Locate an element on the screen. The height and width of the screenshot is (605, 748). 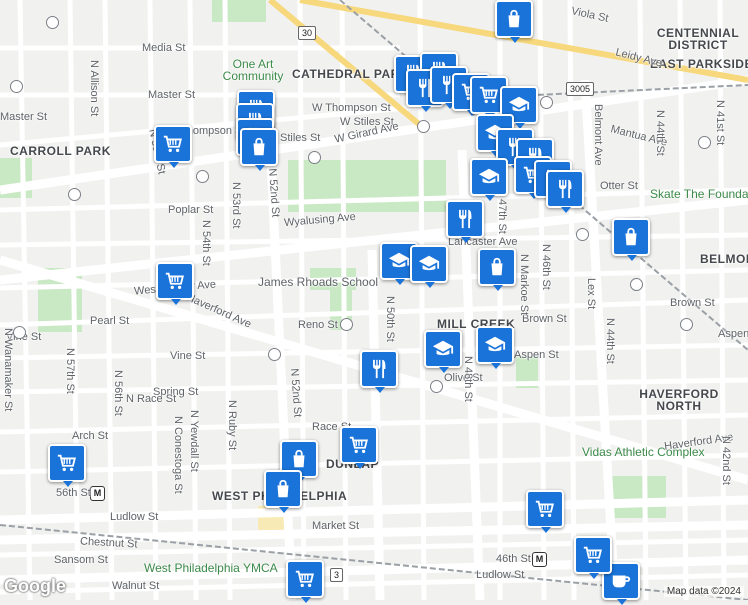
route-shield: 3005 is located at coordinates (580, 89).